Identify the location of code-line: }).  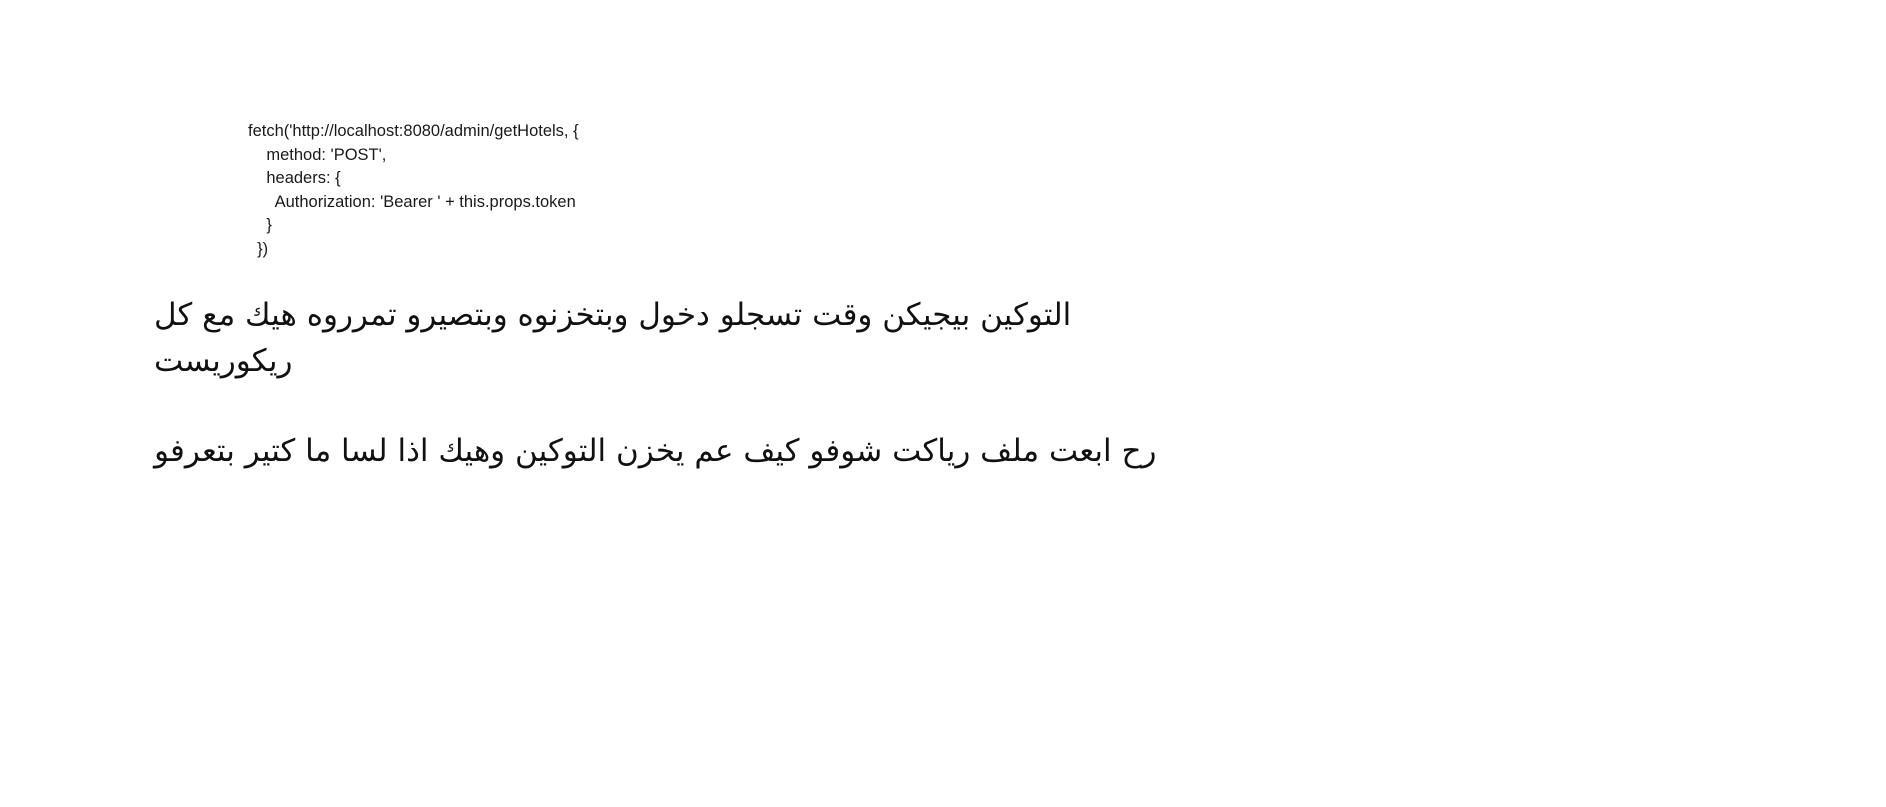
(258, 248).